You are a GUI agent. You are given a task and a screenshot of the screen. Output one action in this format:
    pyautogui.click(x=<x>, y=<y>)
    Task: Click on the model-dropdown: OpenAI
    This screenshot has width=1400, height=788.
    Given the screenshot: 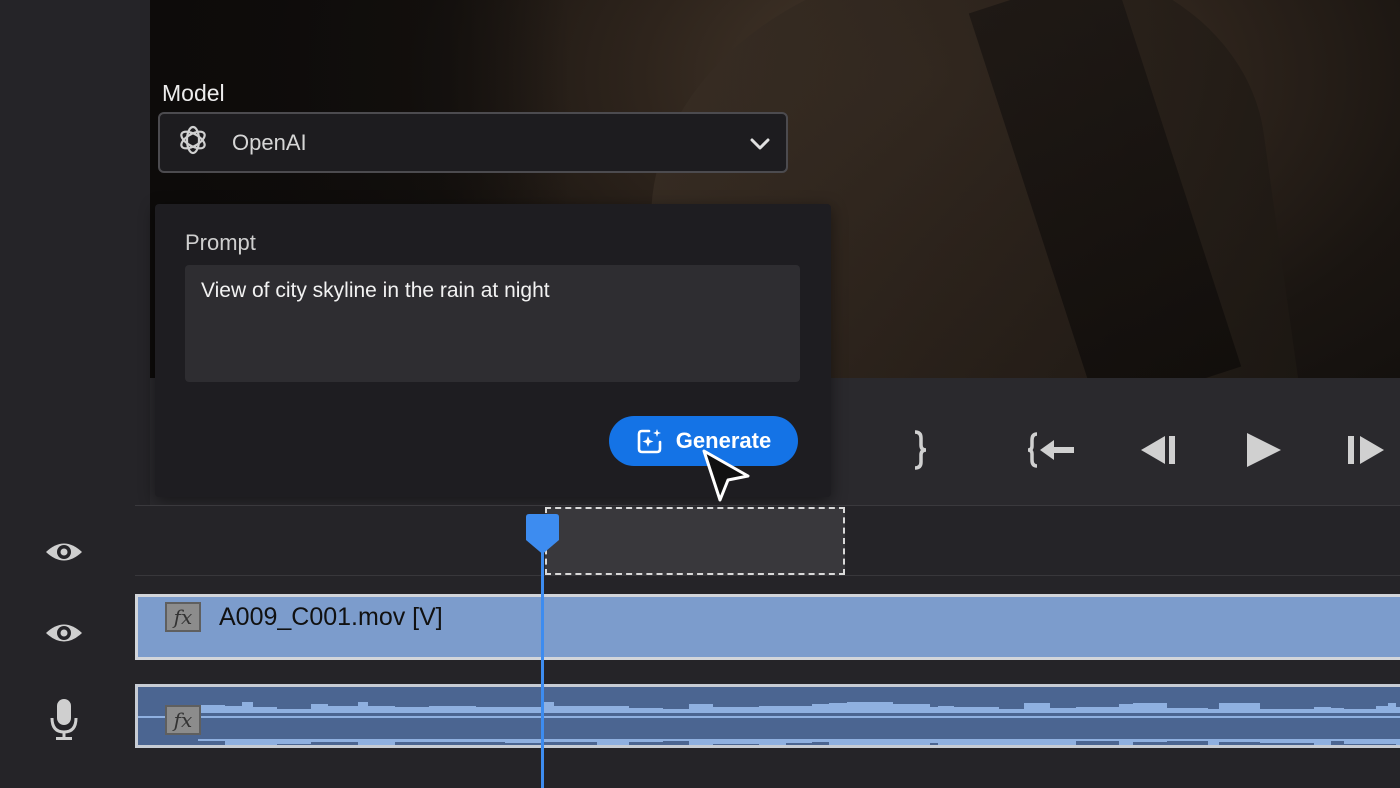 What is the action you would take?
    pyautogui.click(x=473, y=142)
    